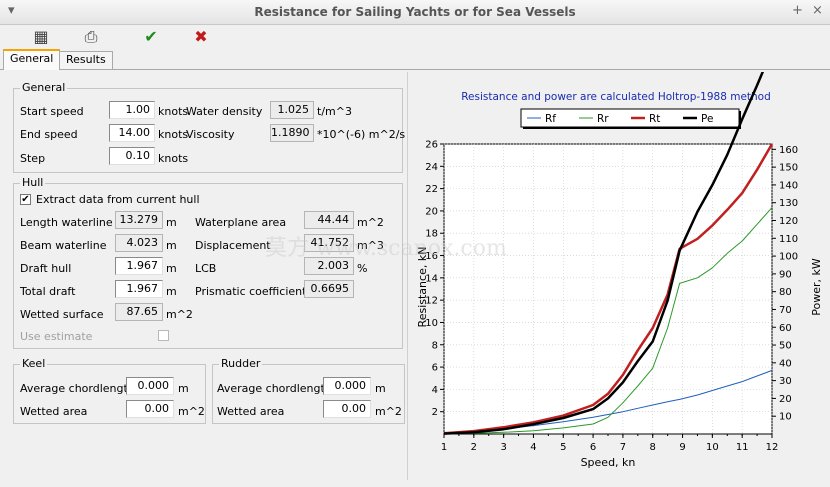 Image resolution: width=830 pixels, height=487 pixels. Describe the element at coordinates (150, 409) in the screenshot. I see `keel-wetted-input: 0.00` at that location.